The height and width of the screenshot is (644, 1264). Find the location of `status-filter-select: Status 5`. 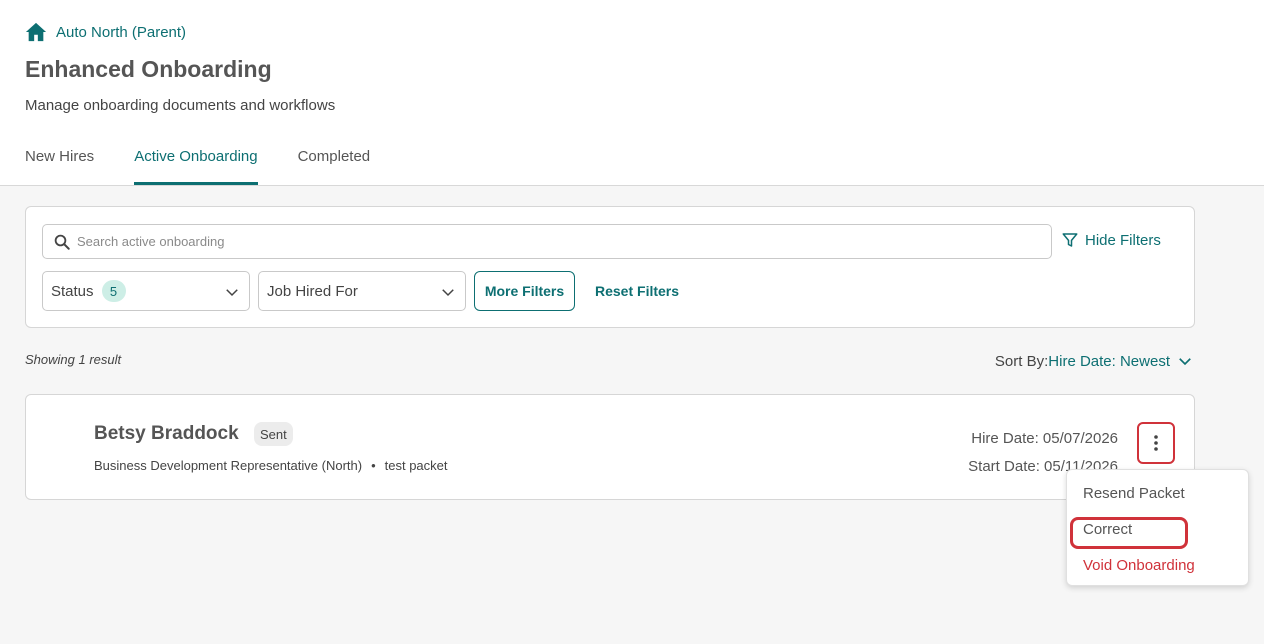

status-filter-select: Status 5 is located at coordinates (146, 291).